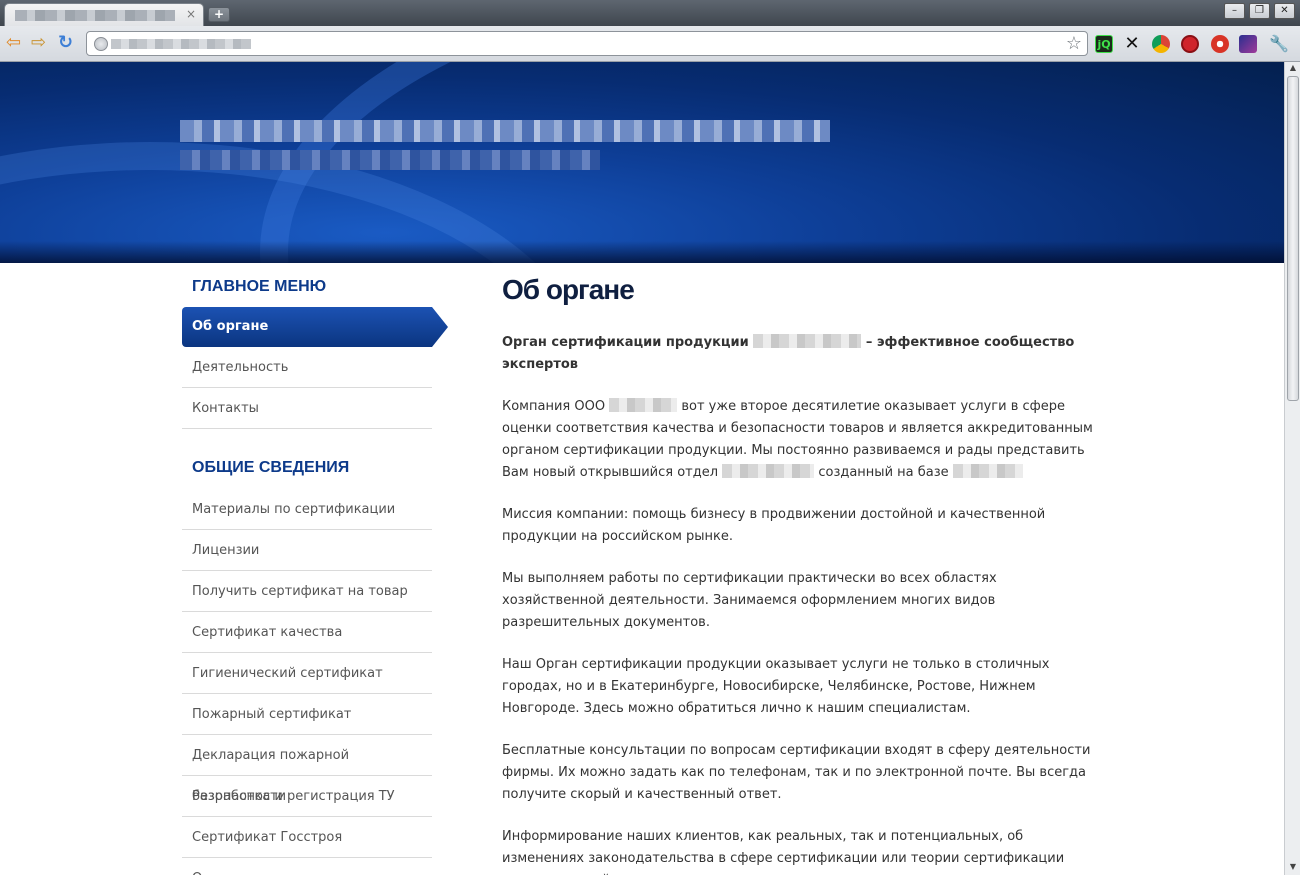 Image resolution: width=1300 pixels, height=875 pixels. Describe the element at coordinates (768, 471) in the screenshot. I see `department-name-redacted` at that location.